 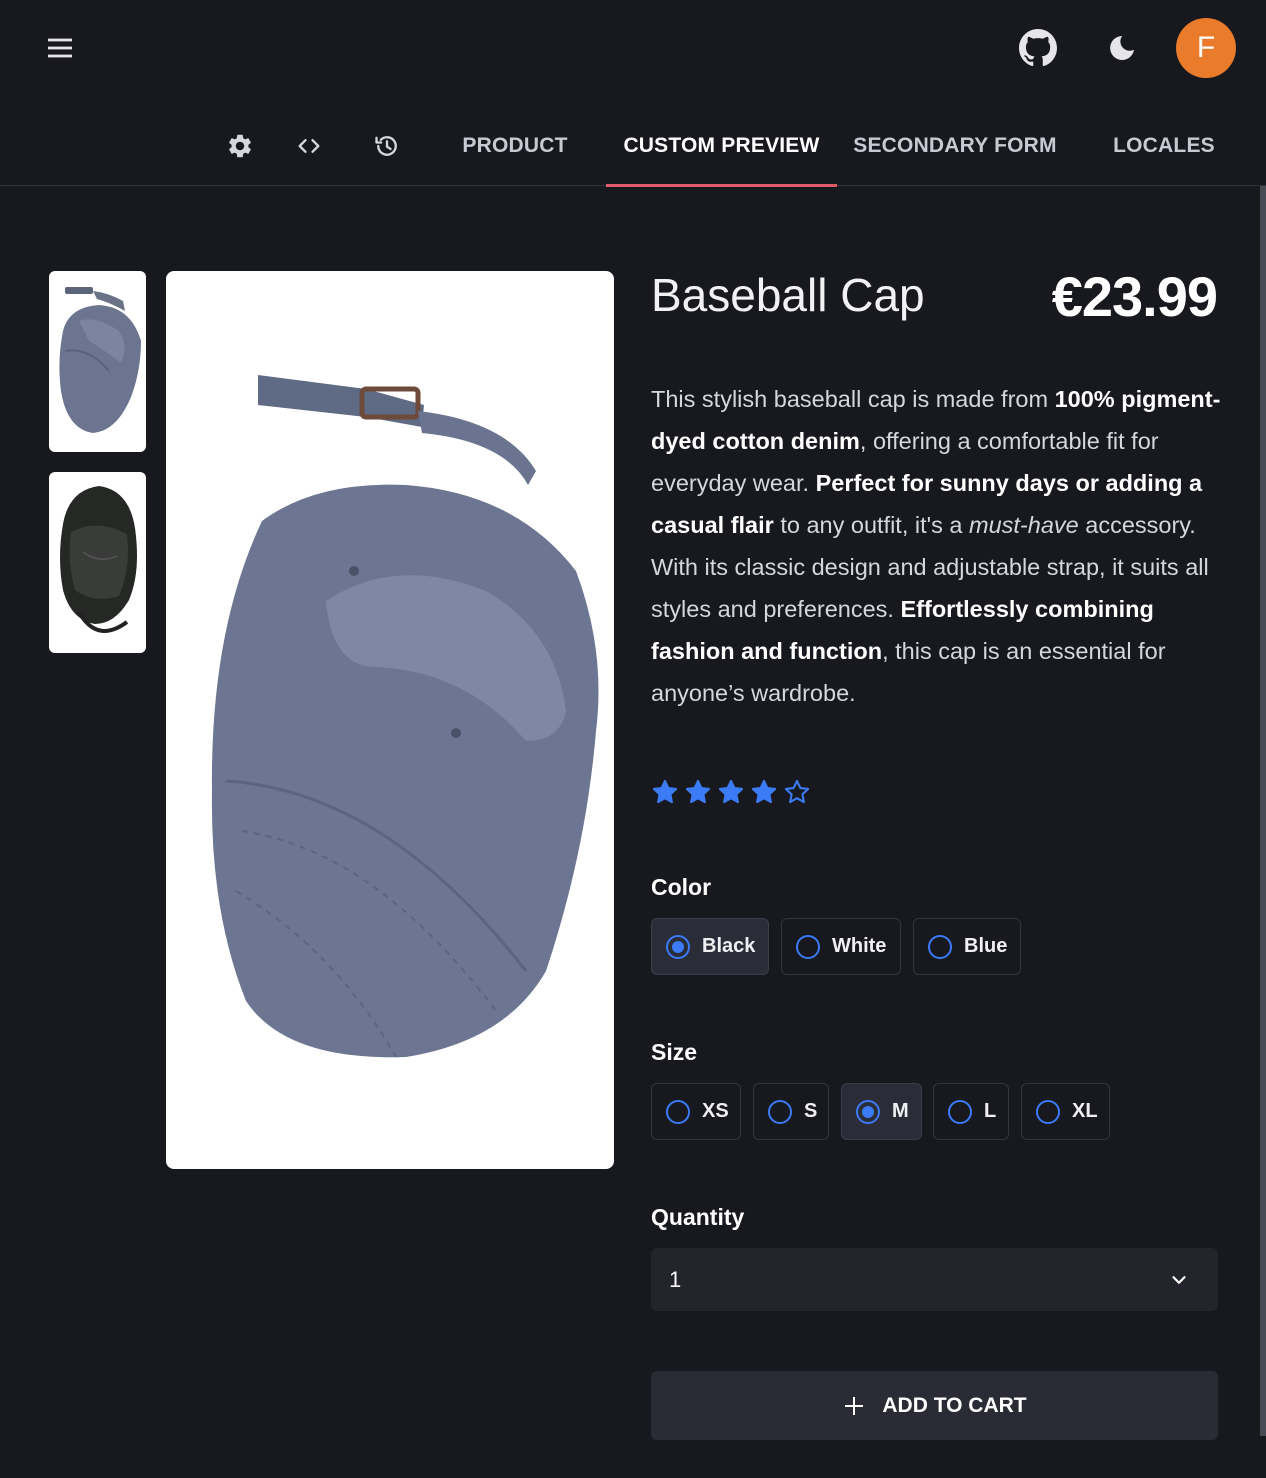 I want to click on top-app-bar: F, so click(x=633, y=48).